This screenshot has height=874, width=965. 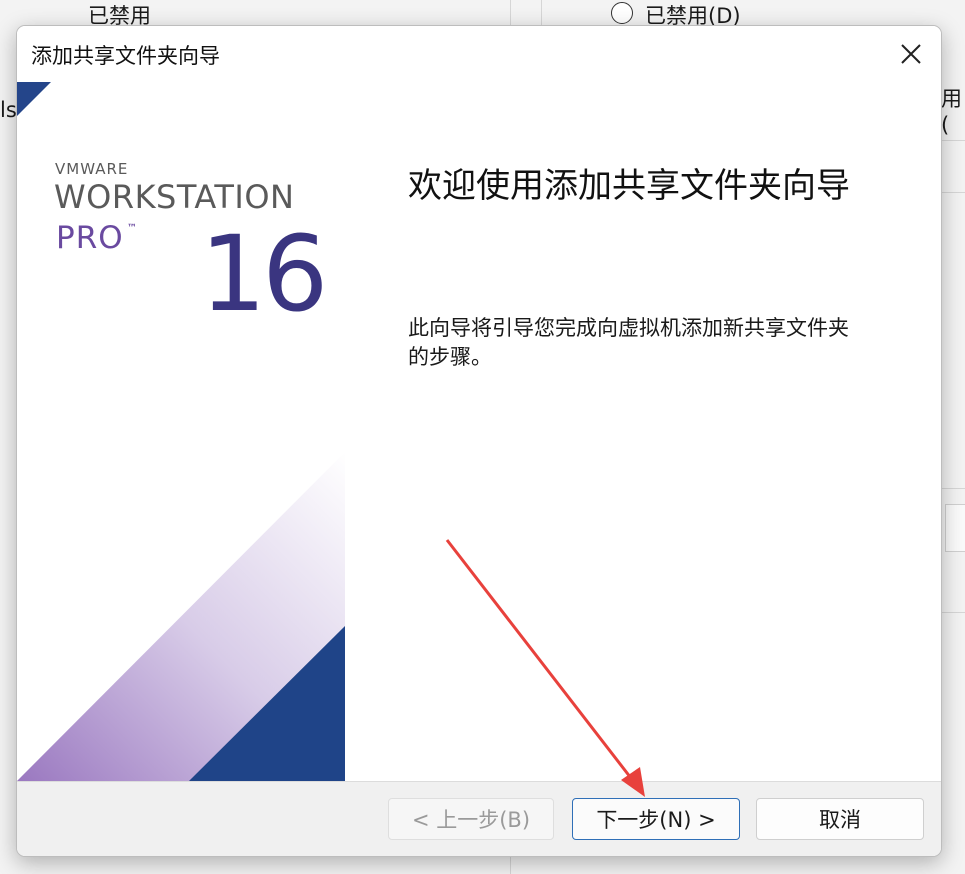 I want to click on background-partial-text: ls, so click(x=8, y=110).